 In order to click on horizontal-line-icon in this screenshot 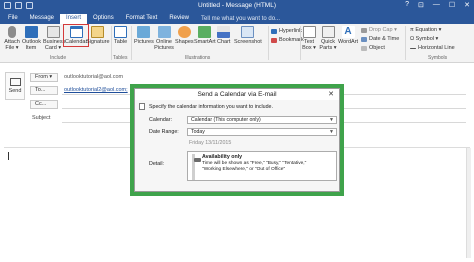, I will do `click(413, 48)`.